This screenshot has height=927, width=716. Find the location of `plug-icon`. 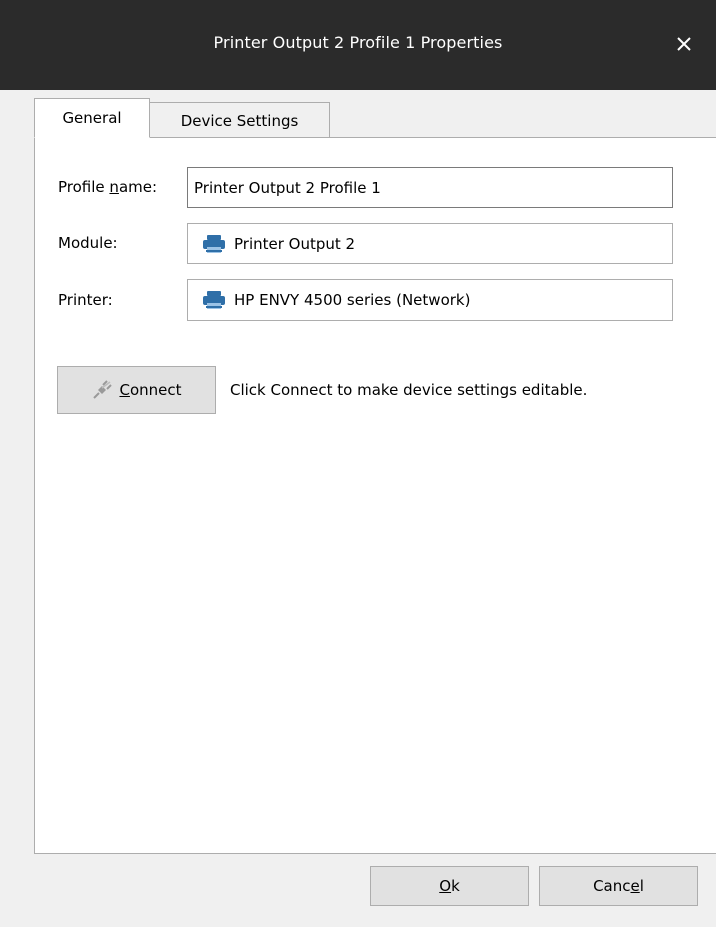

plug-icon is located at coordinates (103, 389).